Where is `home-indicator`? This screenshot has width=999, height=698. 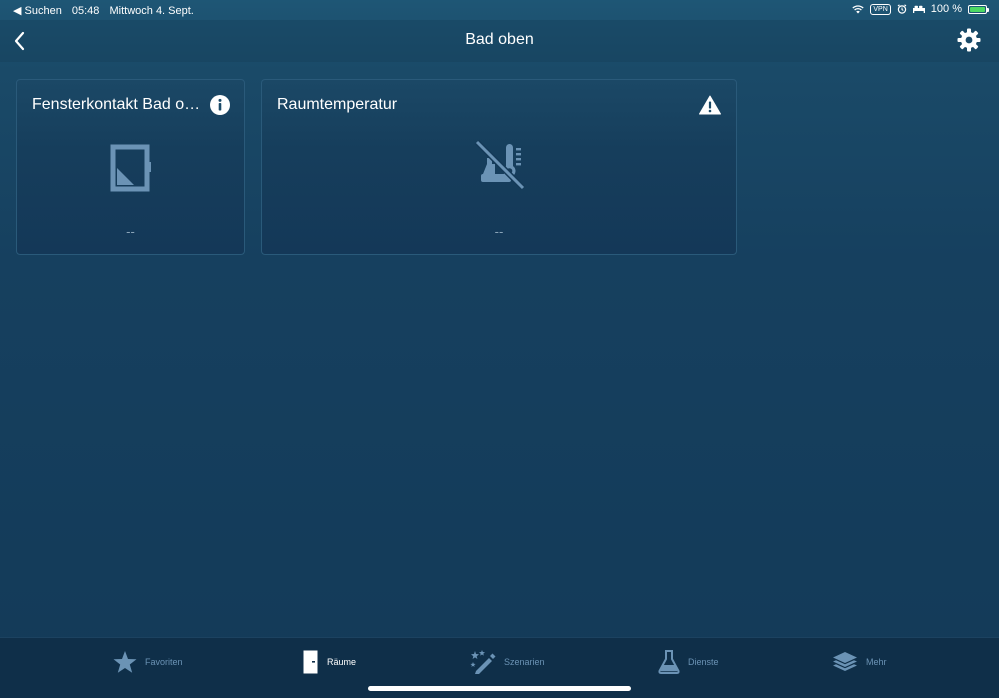 home-indicator is located at coordinates (499, 688).